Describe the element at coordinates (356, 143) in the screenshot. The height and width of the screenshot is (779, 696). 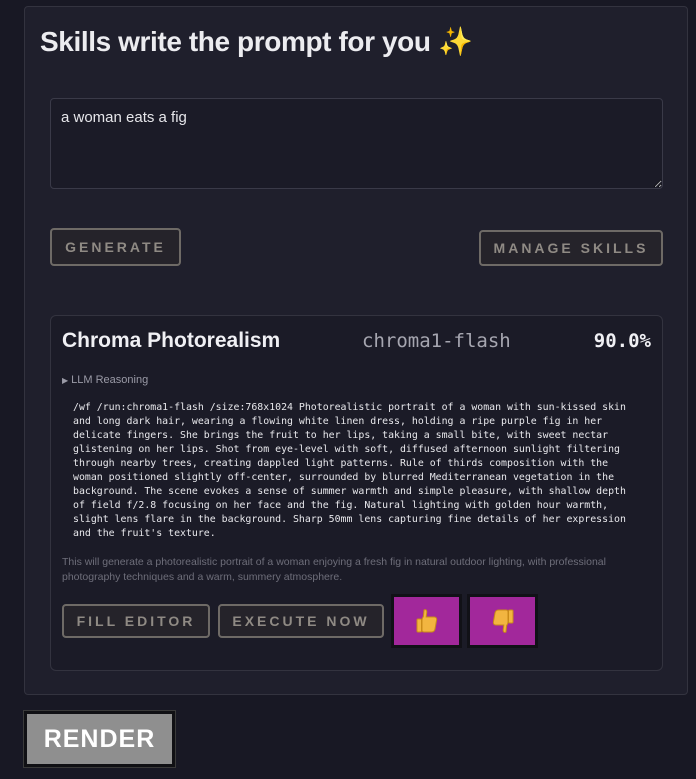
I see `prompt-input` at that location.